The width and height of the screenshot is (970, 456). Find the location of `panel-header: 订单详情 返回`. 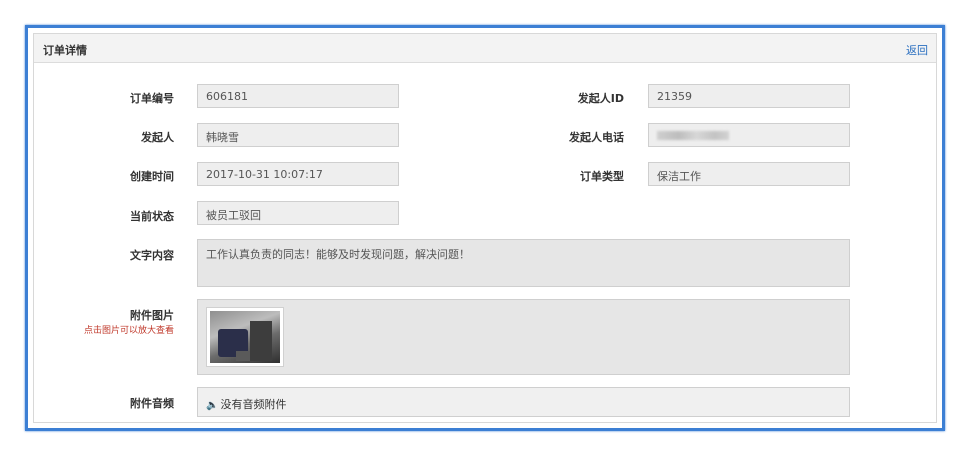

panel-header: 订单详情 返回 is located at coordinates (485, 48).